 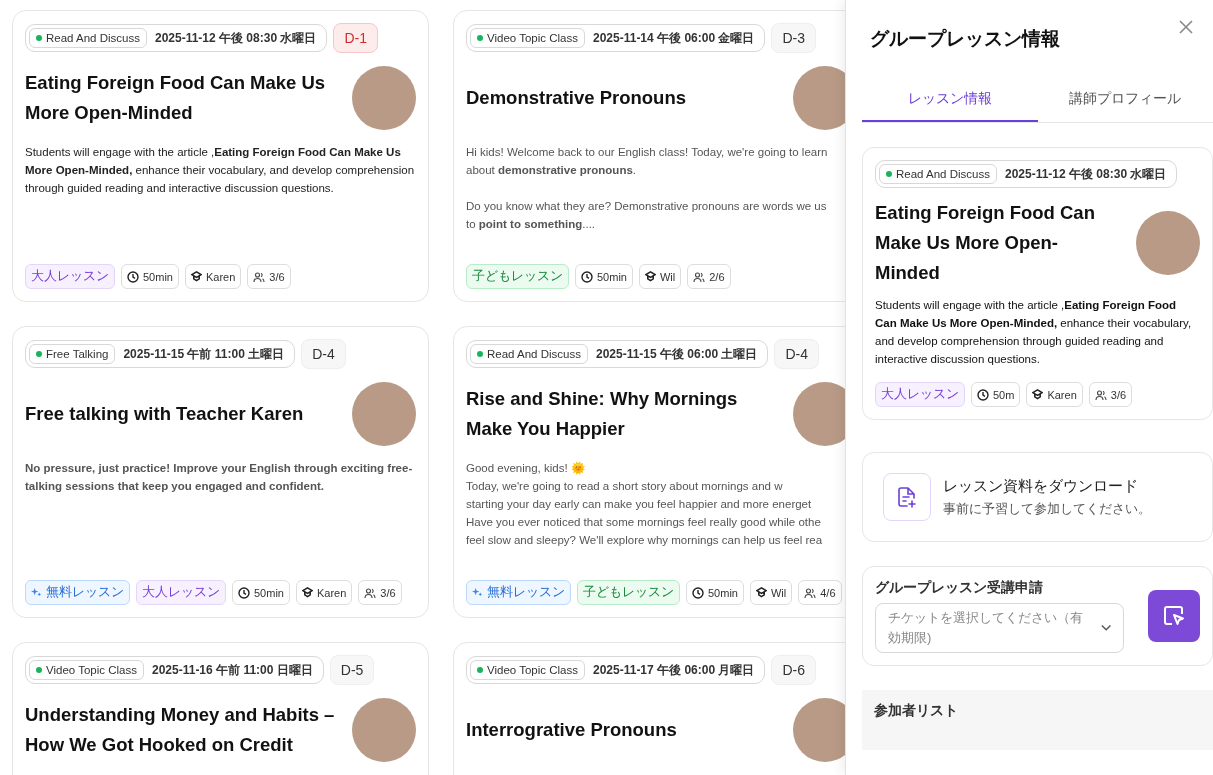 I want to click on capacity-chip: 2/6, so click(x=709, y=276).